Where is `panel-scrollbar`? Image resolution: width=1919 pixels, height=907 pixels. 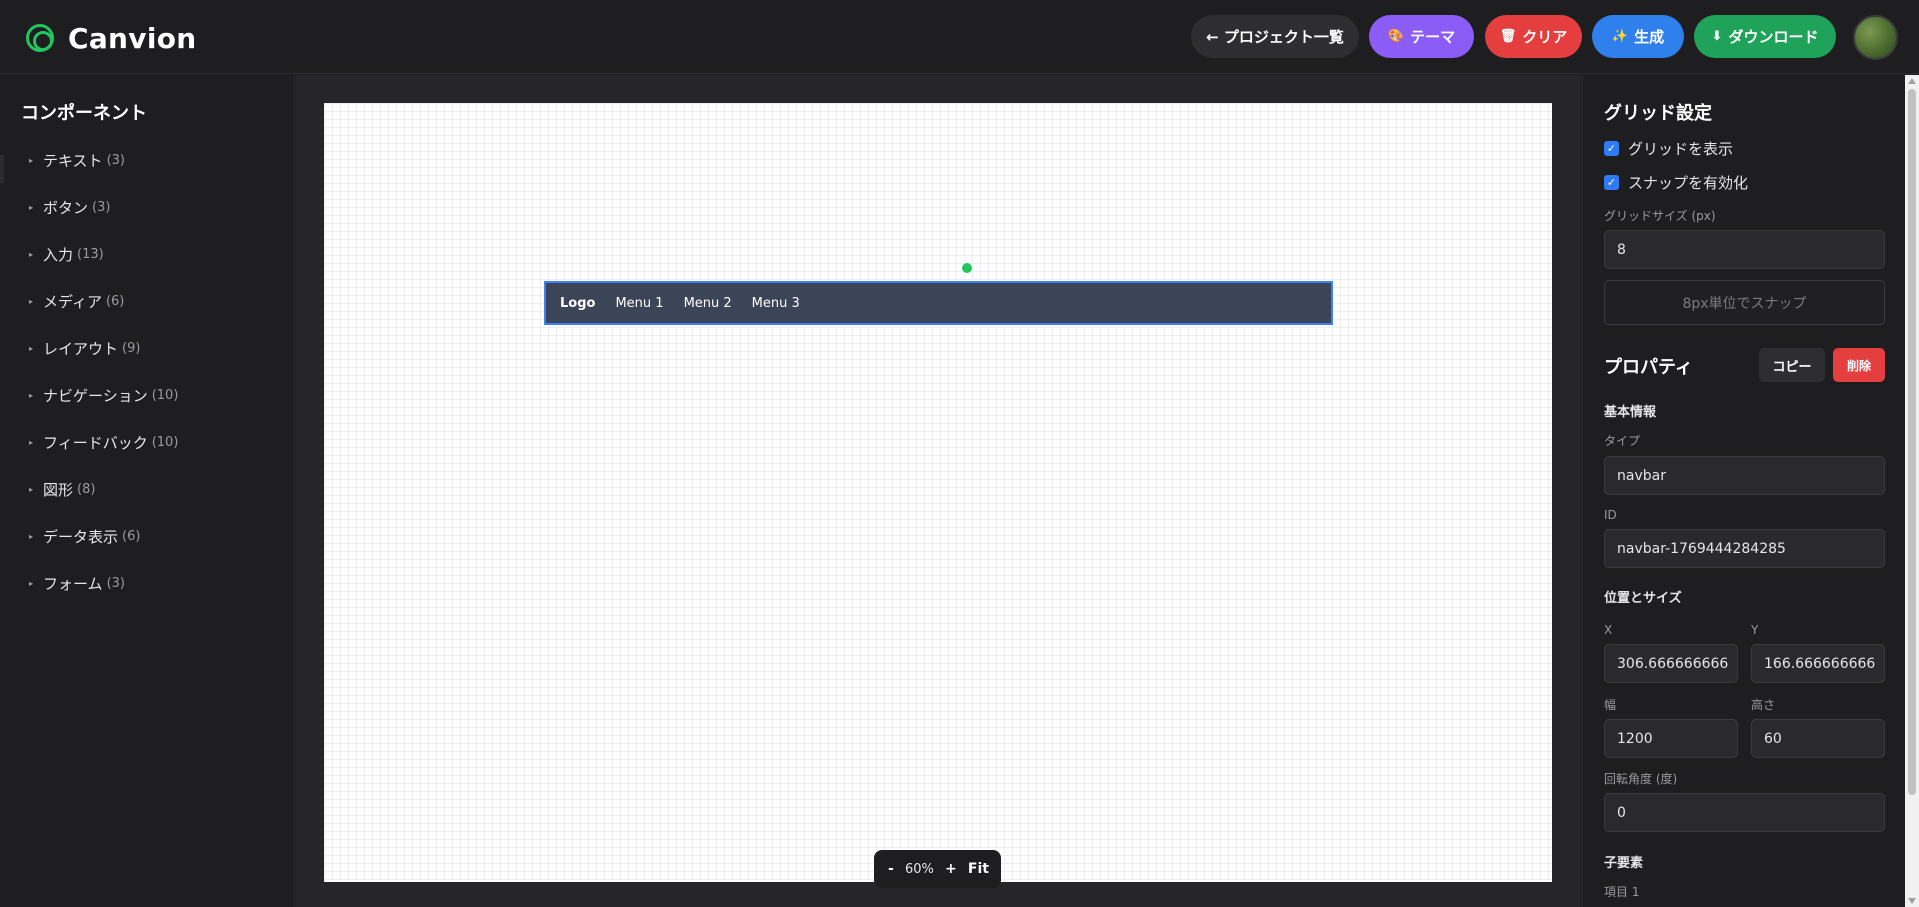 panel-scrollbar is located at coordinates (1912, 491).